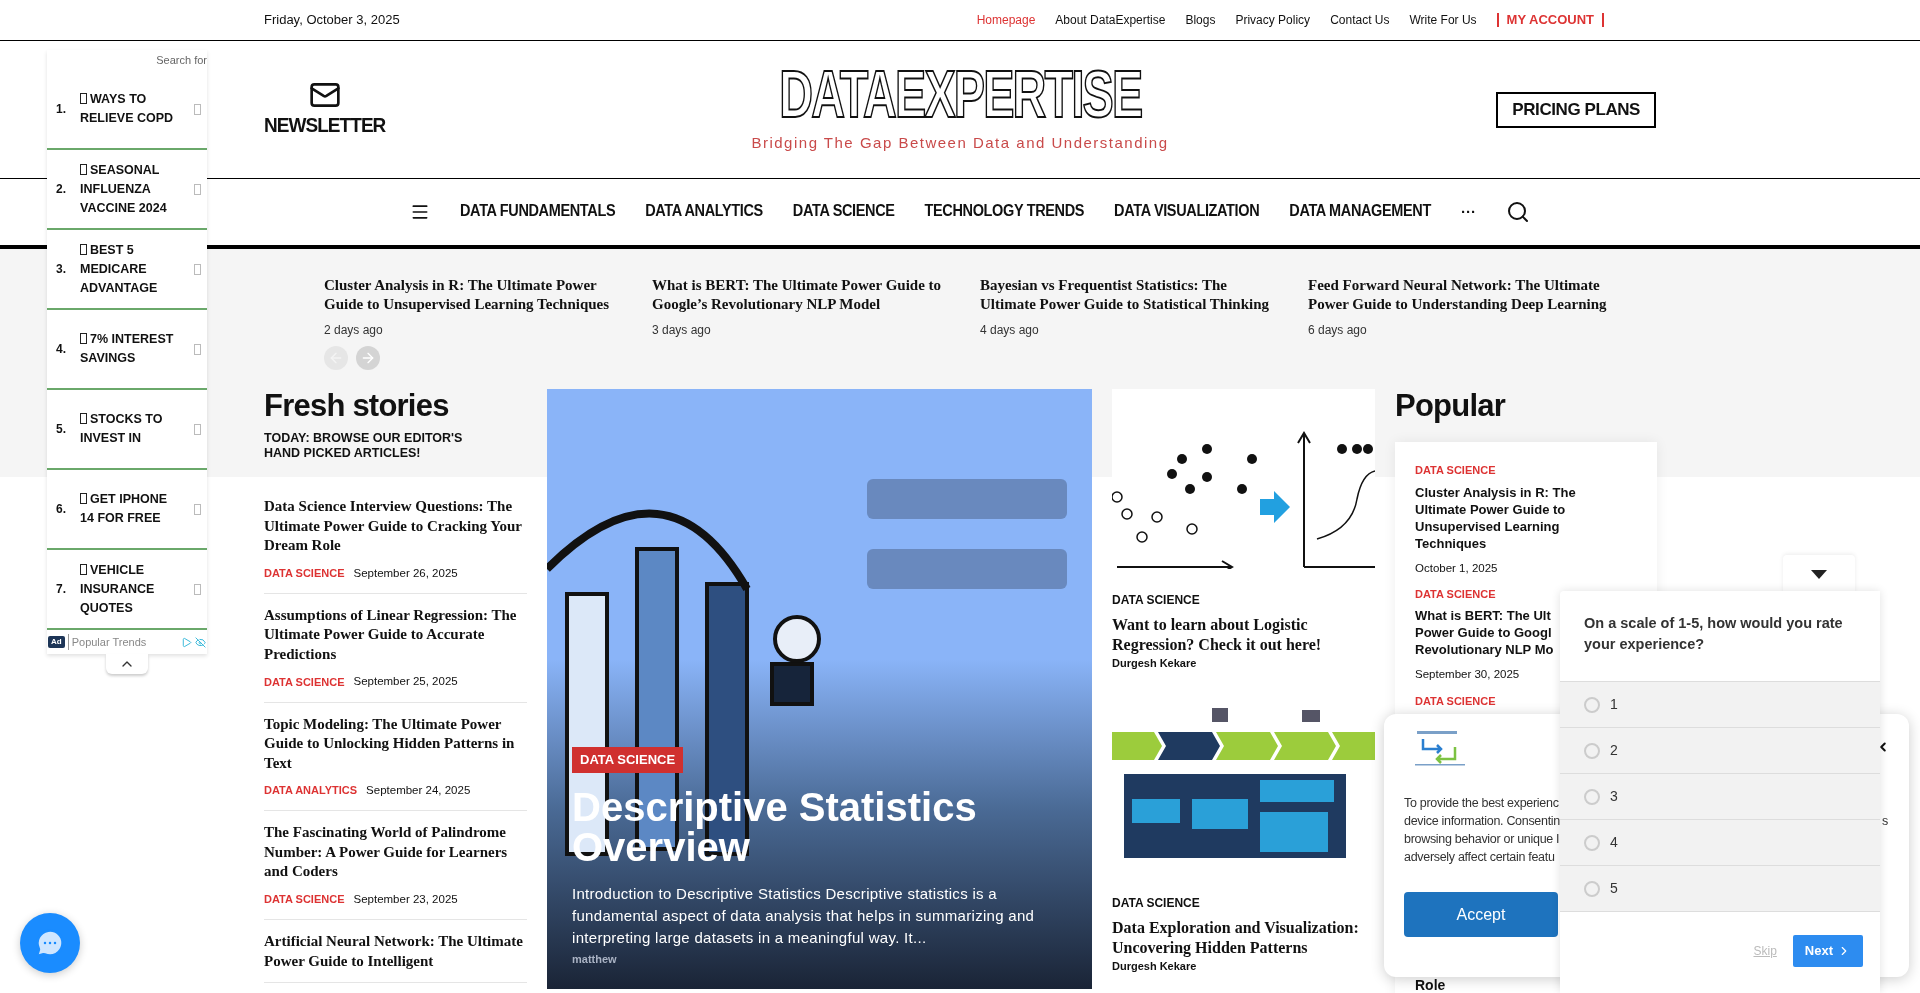 This screenshot has width=1920, height=993. I want to click on ticker-title: What is BERT: The Ultimate Power Guide to Google’s Revolutionary NLP Model, so click(804, 295).